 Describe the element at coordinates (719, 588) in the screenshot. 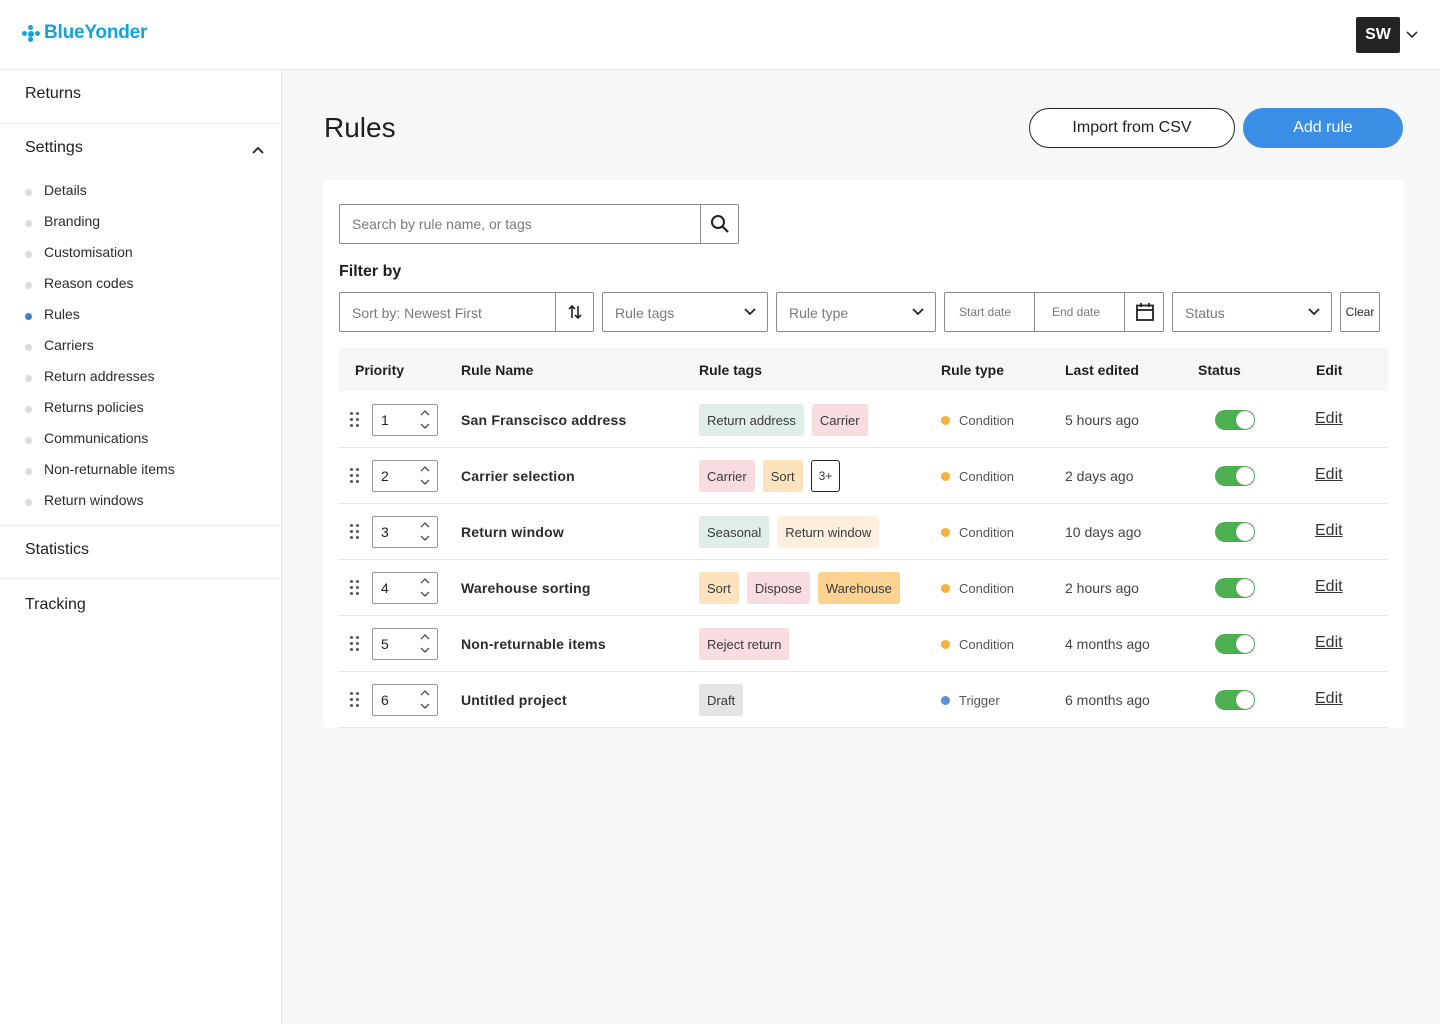

I see `rule-tag: Sort` at that location.